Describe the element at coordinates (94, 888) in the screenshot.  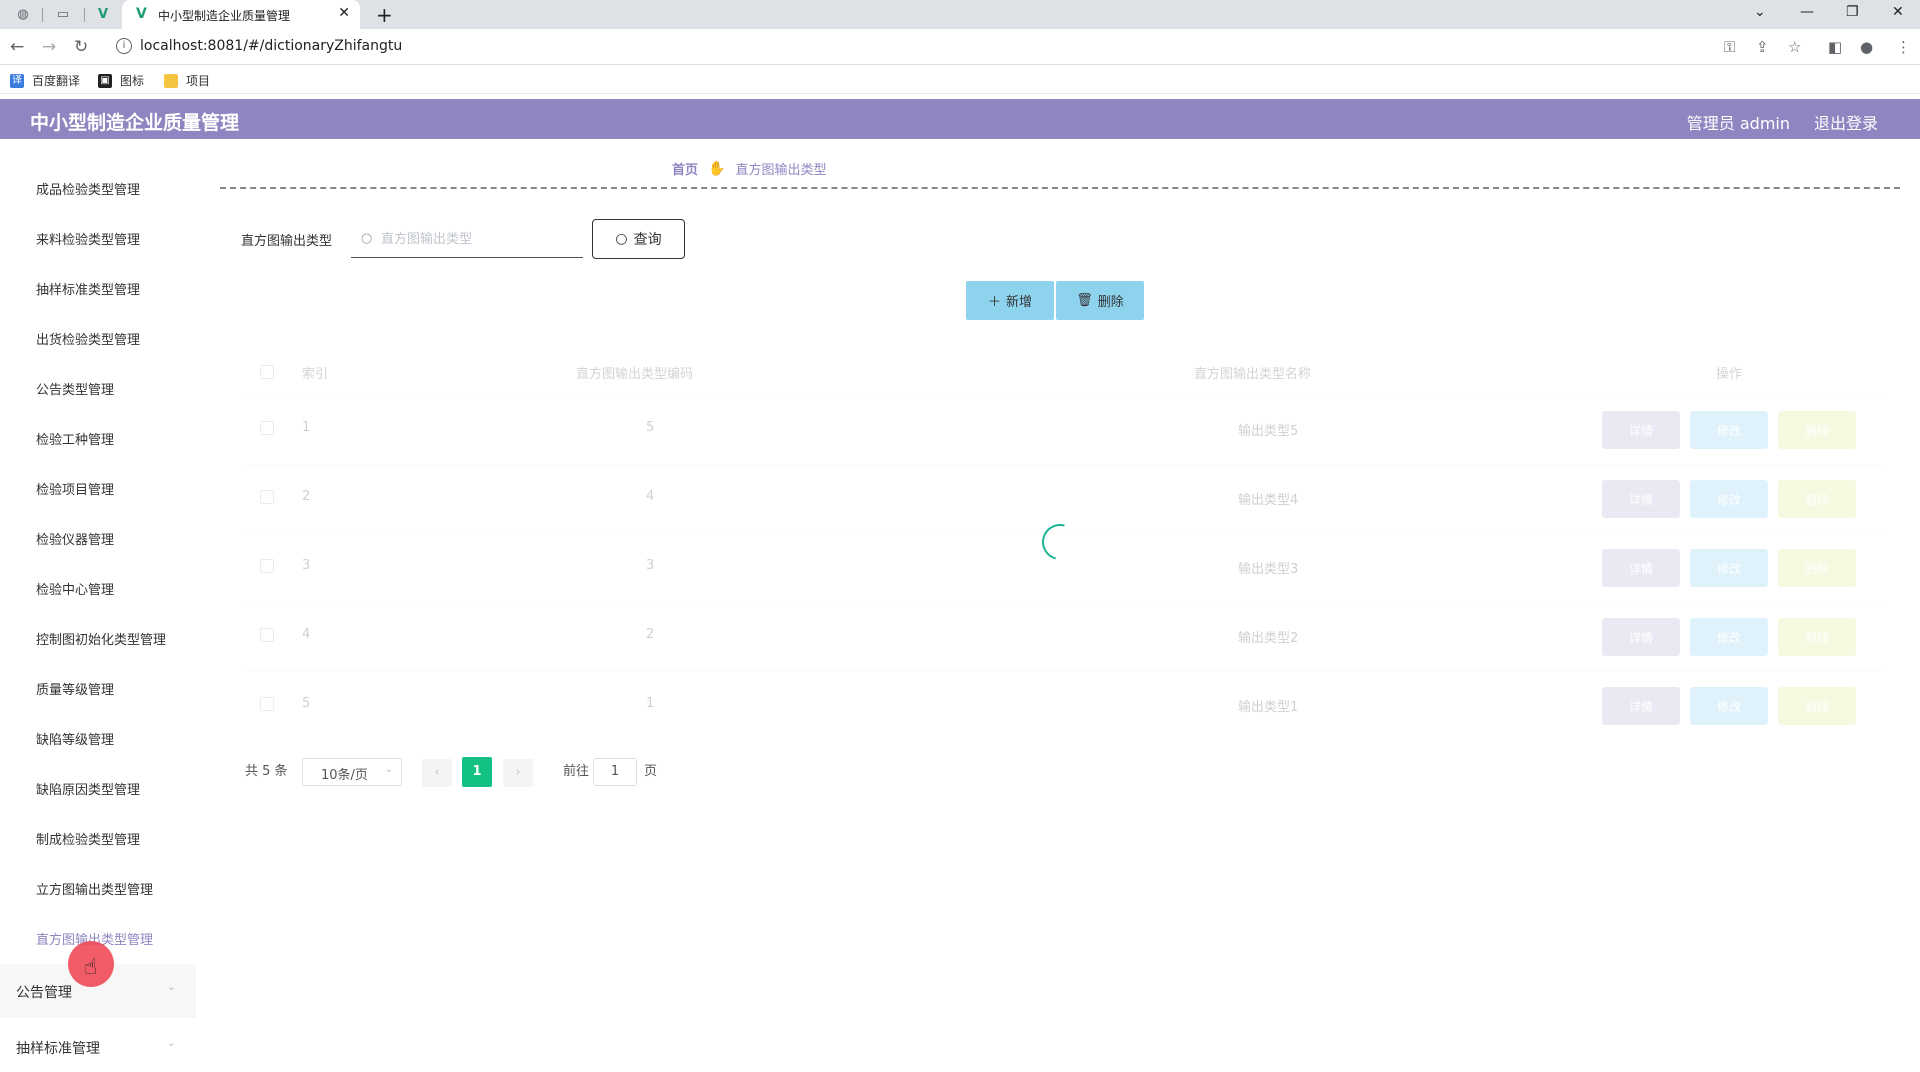
I see `sidebar-item-cube-output-type: 立方图输出类型管理` at that location.